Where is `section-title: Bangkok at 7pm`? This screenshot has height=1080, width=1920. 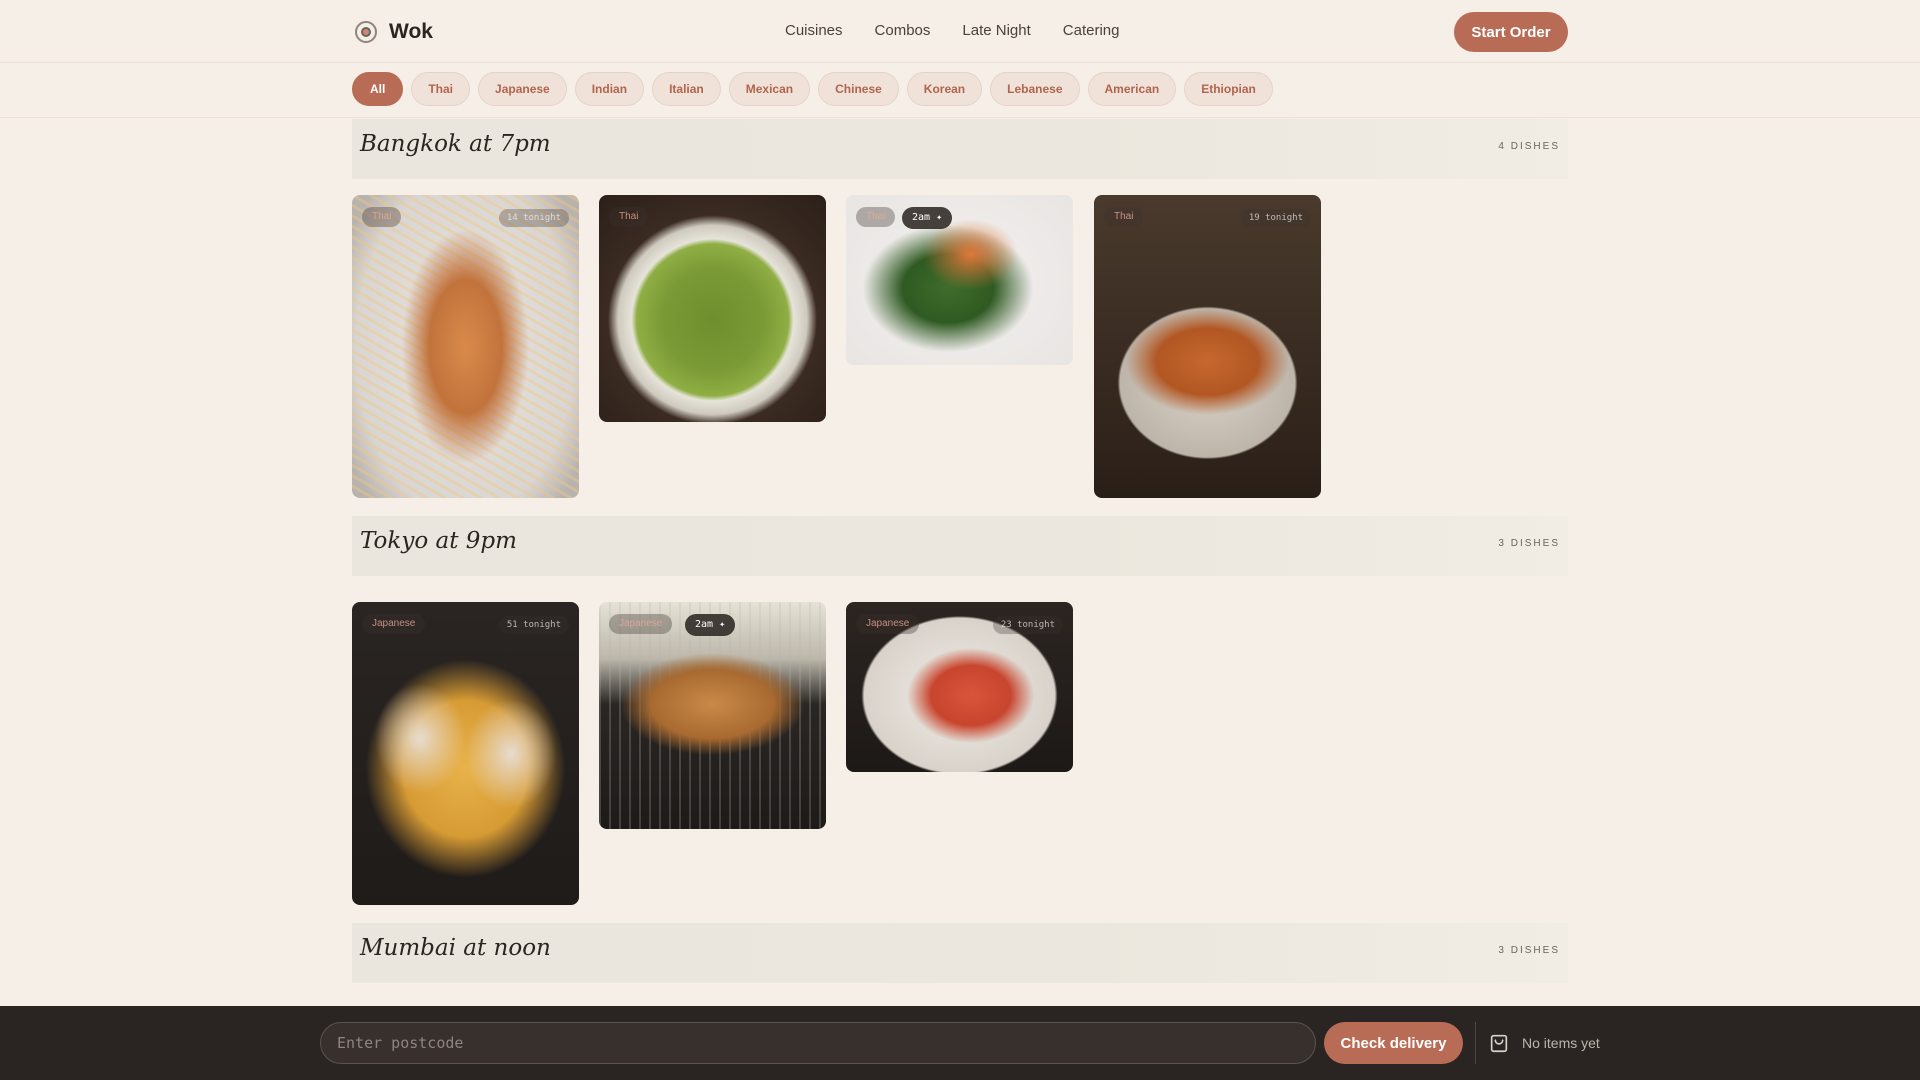 section-title: Bangkok at 7pm is located at coordinates (455, 144).